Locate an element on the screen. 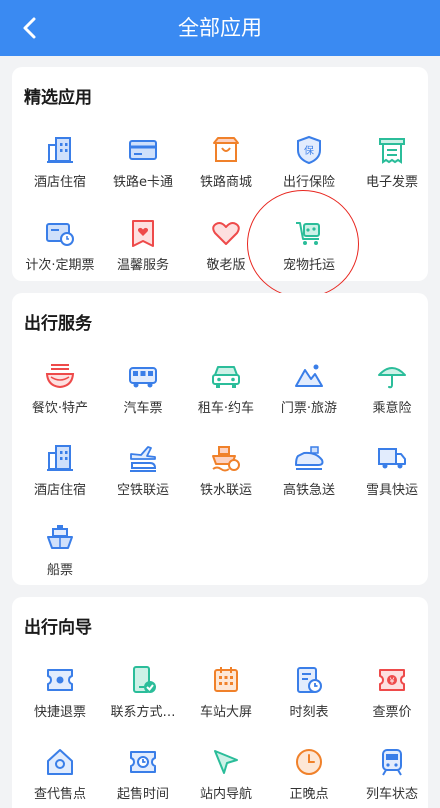 This screenshot has width=440, height=808. app-label: 列车状态 is located at coordinates (391, 794).